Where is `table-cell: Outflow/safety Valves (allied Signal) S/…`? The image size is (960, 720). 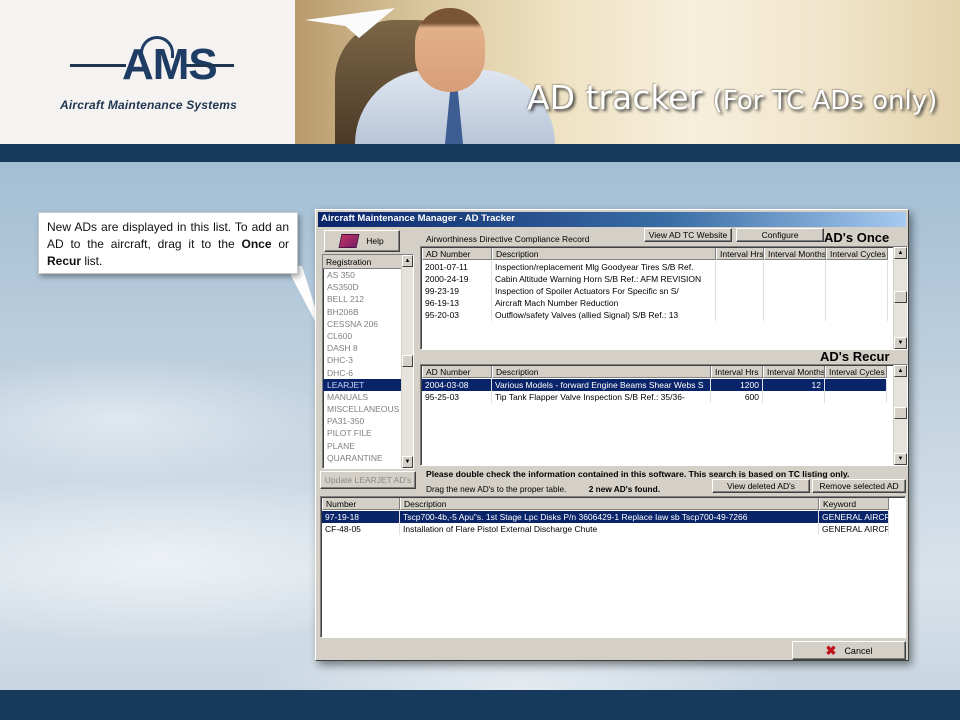
table-cell: Outflow/safety Valves (allied Signal) S/… is located at coordinates (604, 315).